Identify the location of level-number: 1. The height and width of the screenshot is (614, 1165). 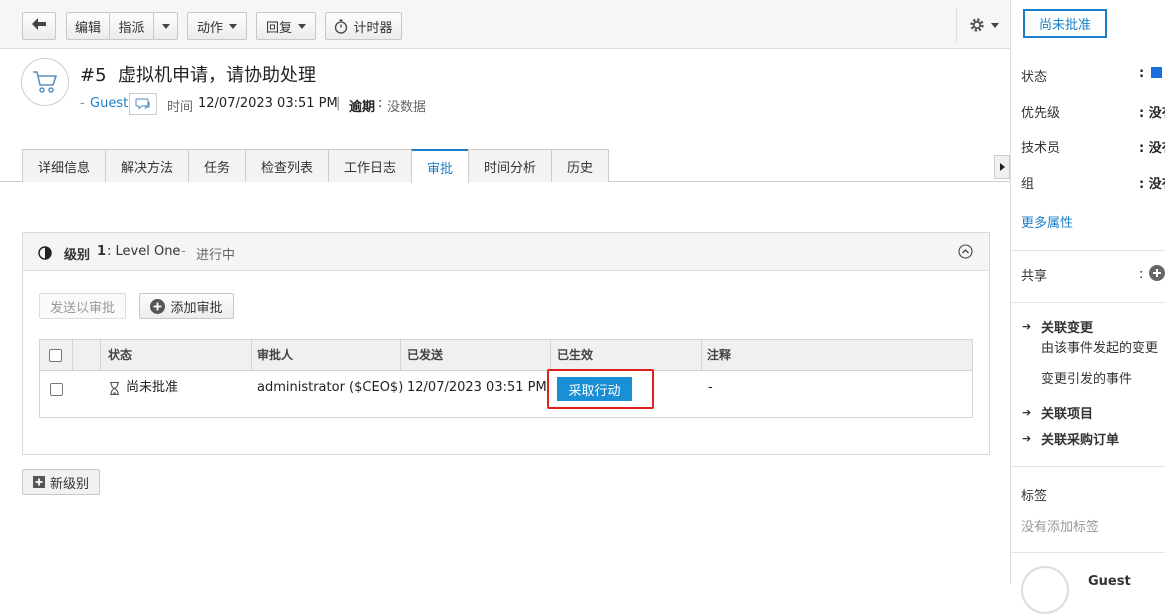
(102, 251).